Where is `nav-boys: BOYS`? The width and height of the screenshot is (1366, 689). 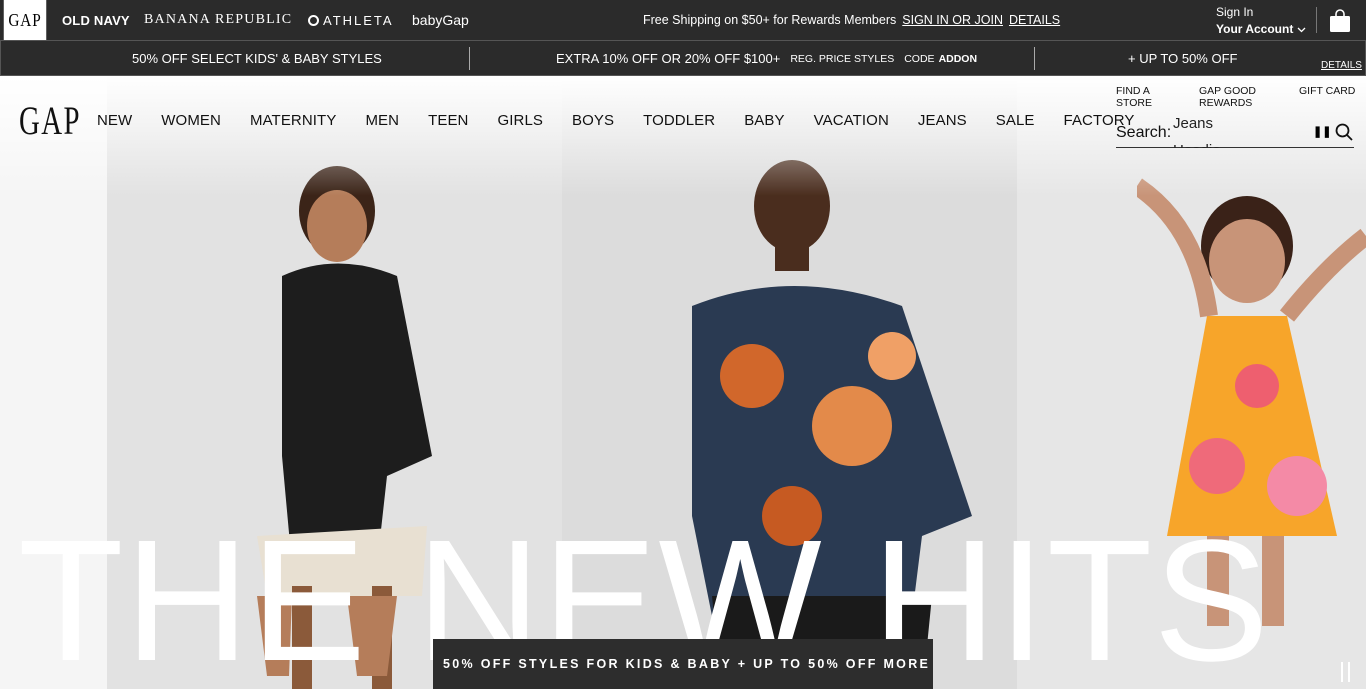 nav-boys: BOYS is located at coordinates (593, 120).